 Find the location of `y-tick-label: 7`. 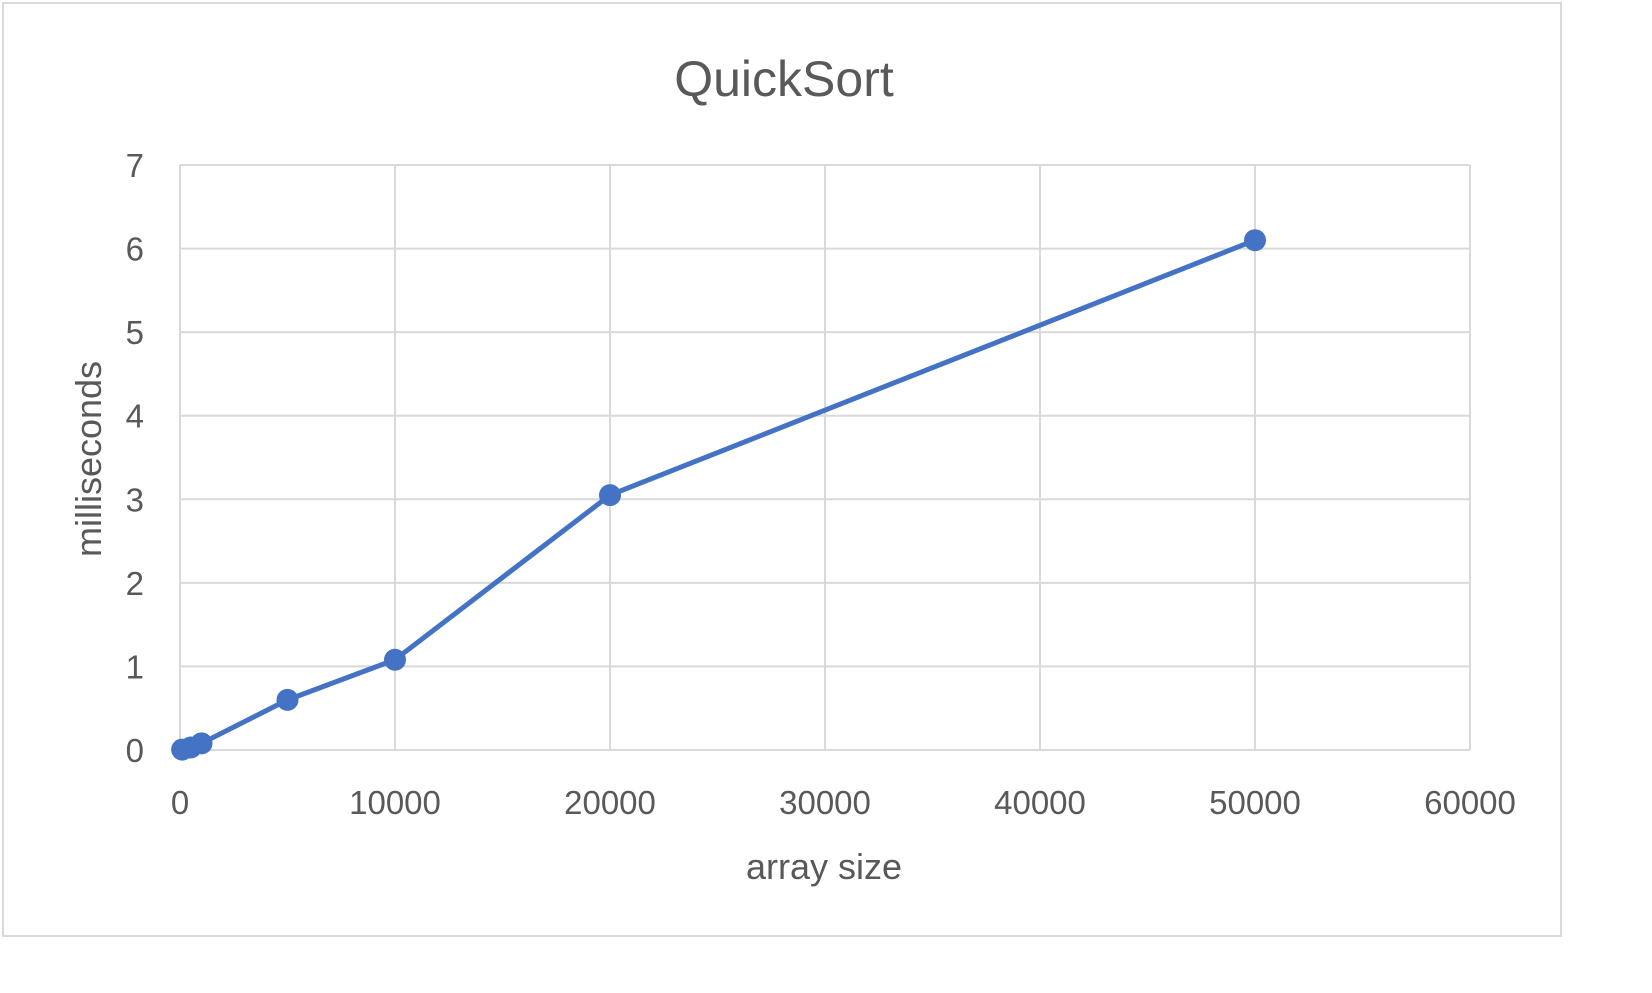

y-tick-label: 7 is located at coordinates (135, 165).